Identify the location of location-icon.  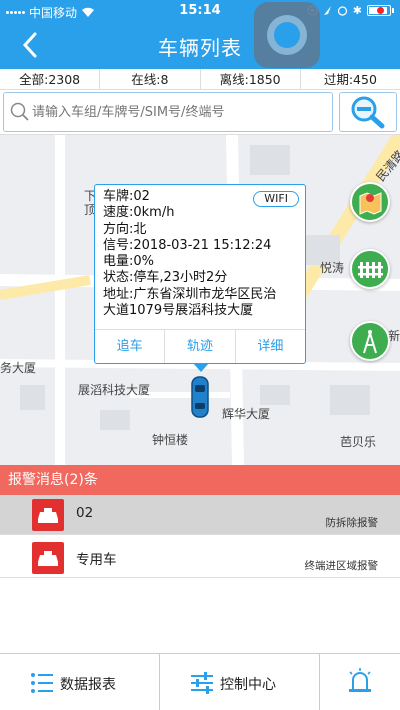
(327, 10).